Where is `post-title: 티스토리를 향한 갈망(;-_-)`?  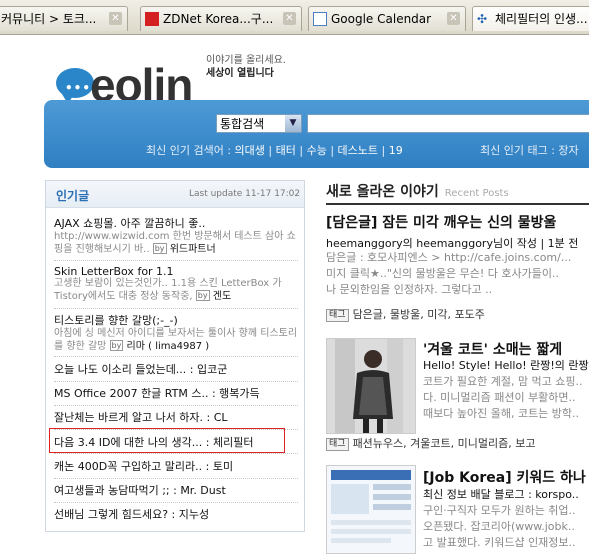
post-title: 티스토리를 향한 갈망(;-_-) is located at coordinates (176, 320).